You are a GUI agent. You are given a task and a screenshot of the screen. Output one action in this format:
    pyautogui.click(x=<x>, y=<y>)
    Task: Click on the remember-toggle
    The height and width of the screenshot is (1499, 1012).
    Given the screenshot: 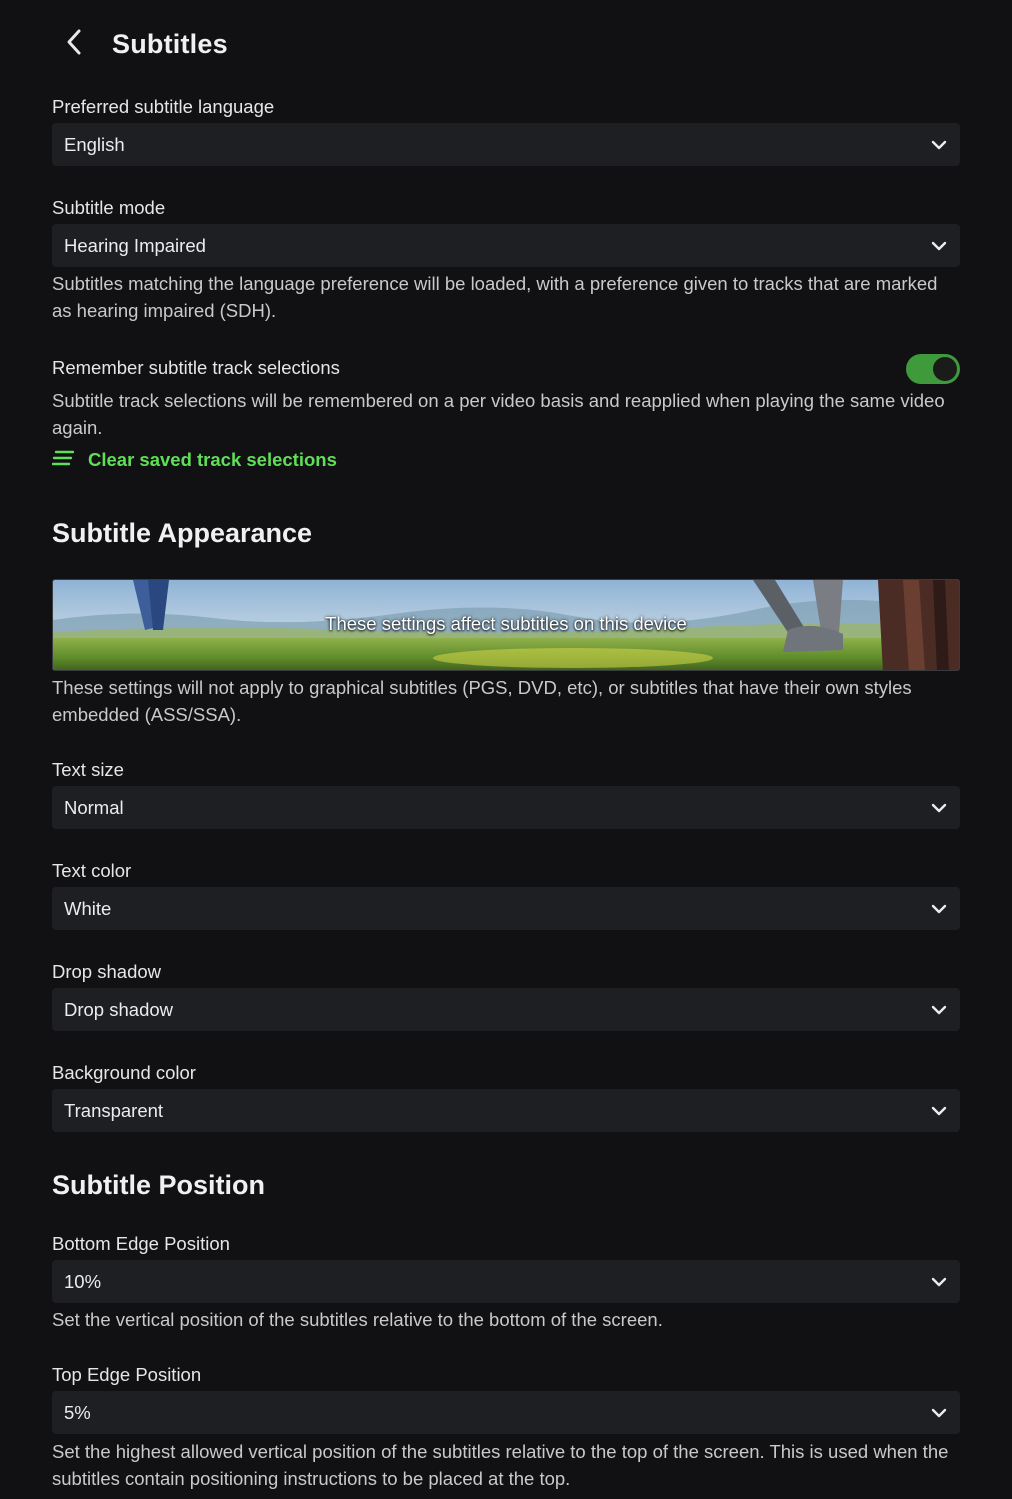 What is the action you would take?
    pyautogui.click(x=933, y=369)
    